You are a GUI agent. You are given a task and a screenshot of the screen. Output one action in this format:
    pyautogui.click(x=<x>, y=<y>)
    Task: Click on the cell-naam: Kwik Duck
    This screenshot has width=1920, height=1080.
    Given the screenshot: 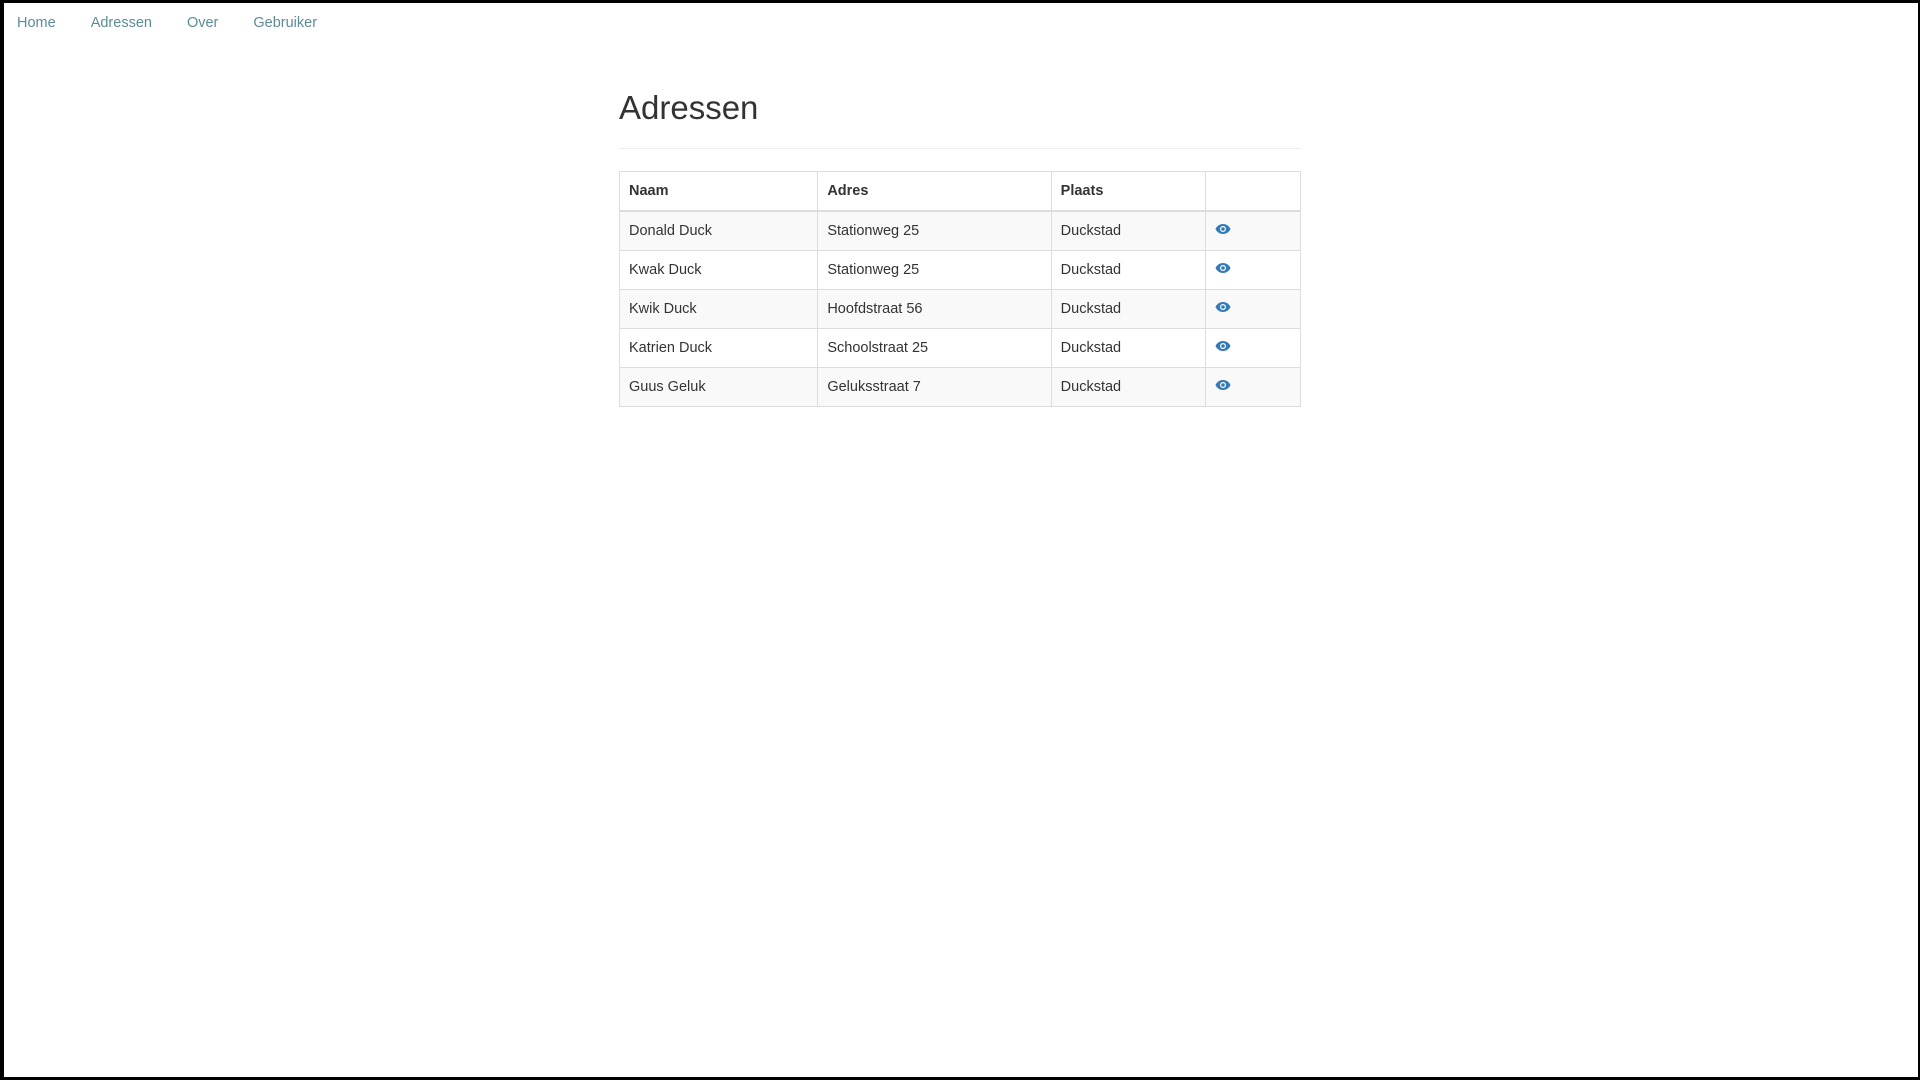 What is the action you would take?
    pyautogui.click(x=718, y=309)
    